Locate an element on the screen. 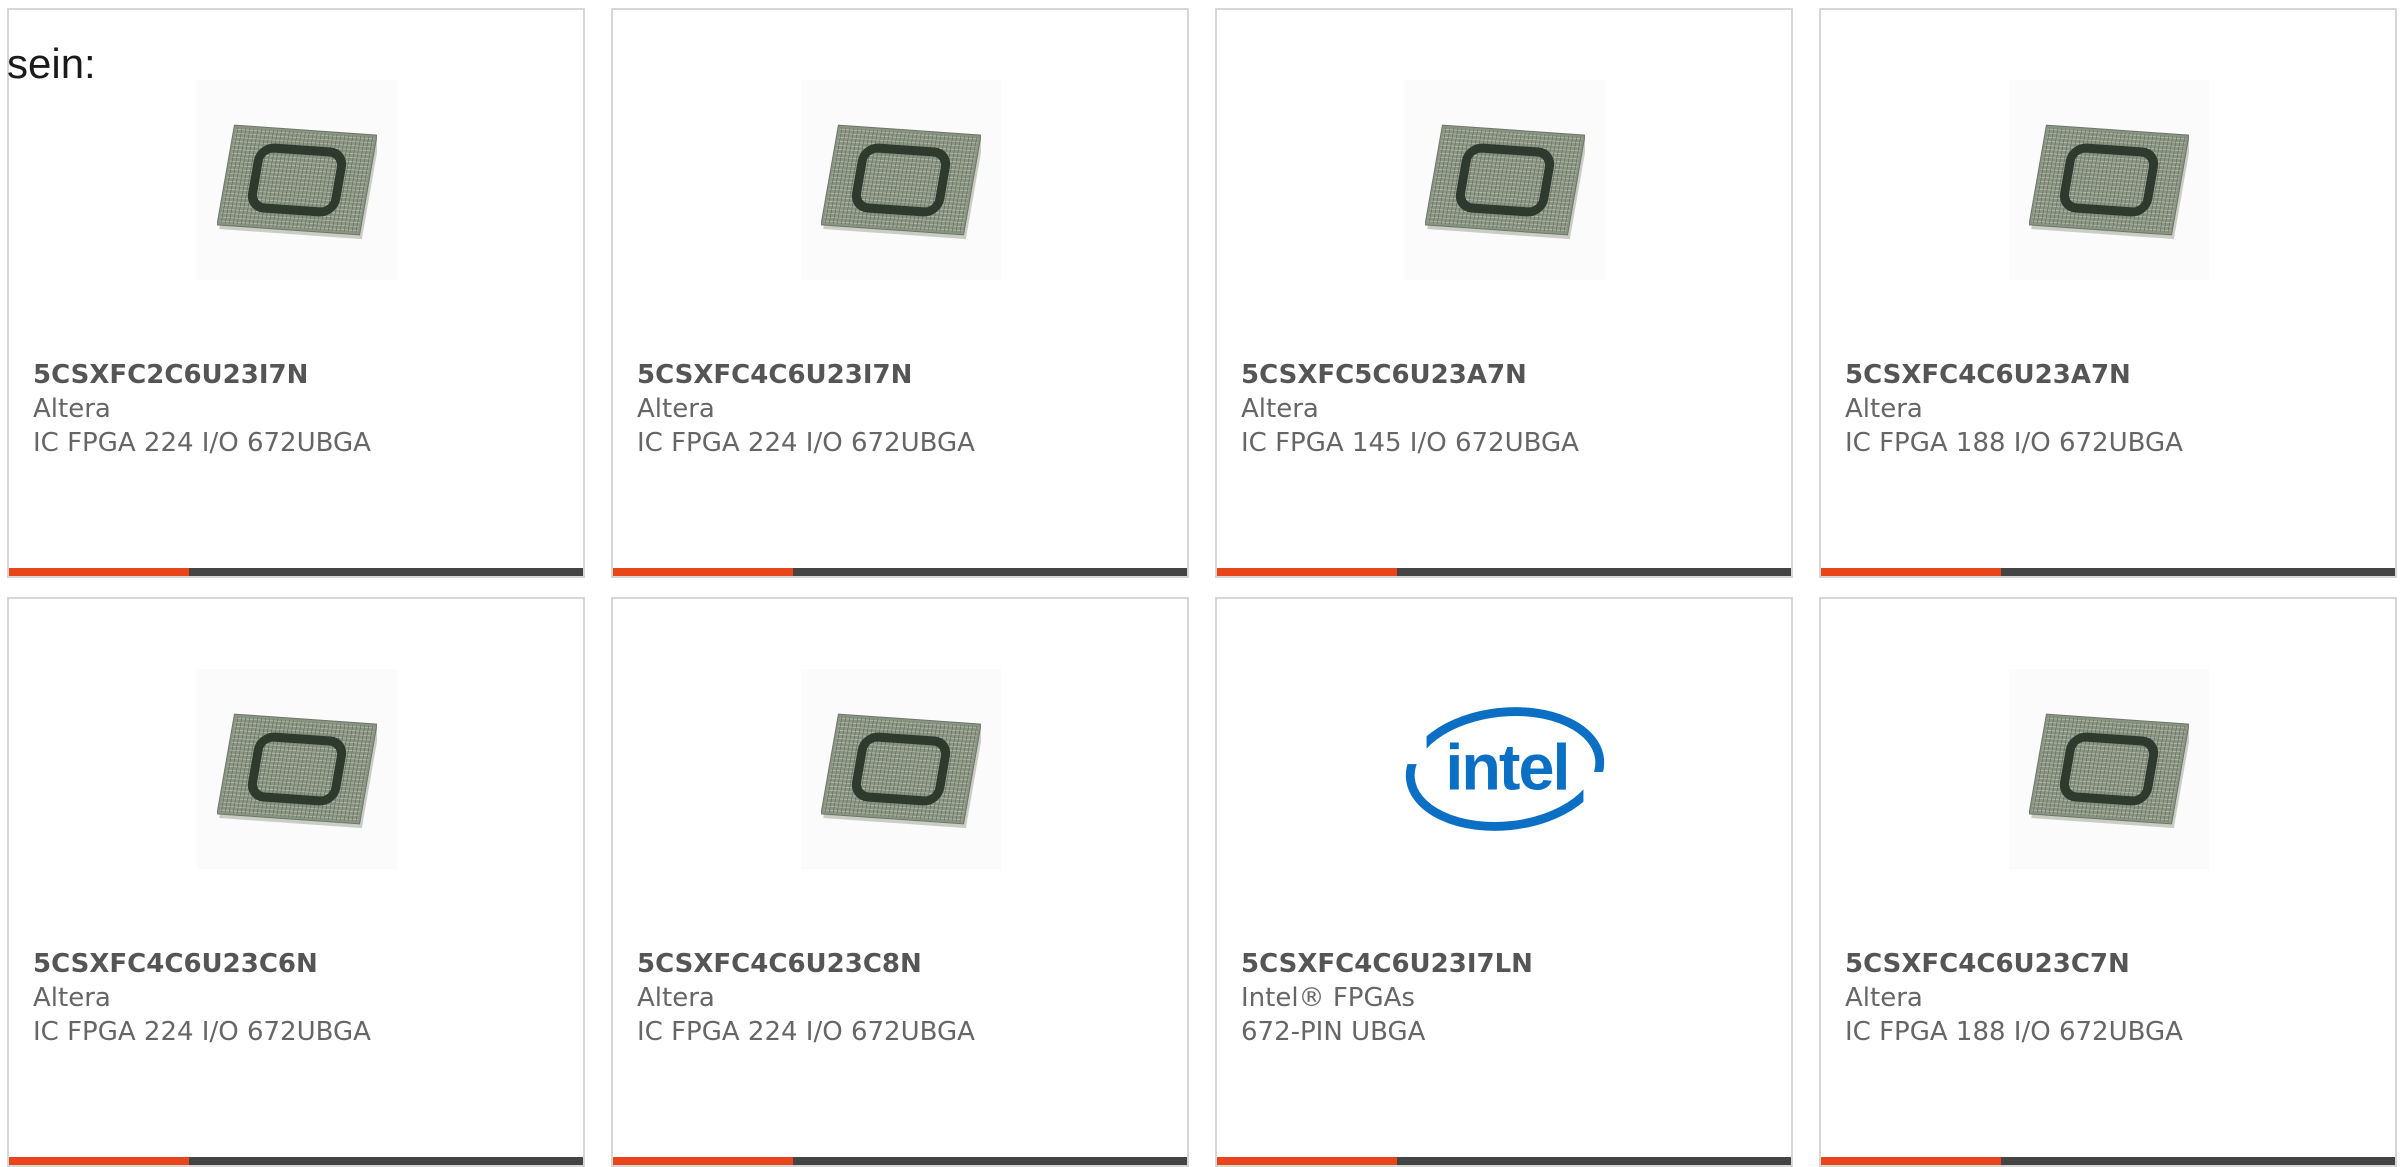 This screenshot has width=2400, height=1167. description: 672-PIN UBGA is located at coordinates (1333, 1032).